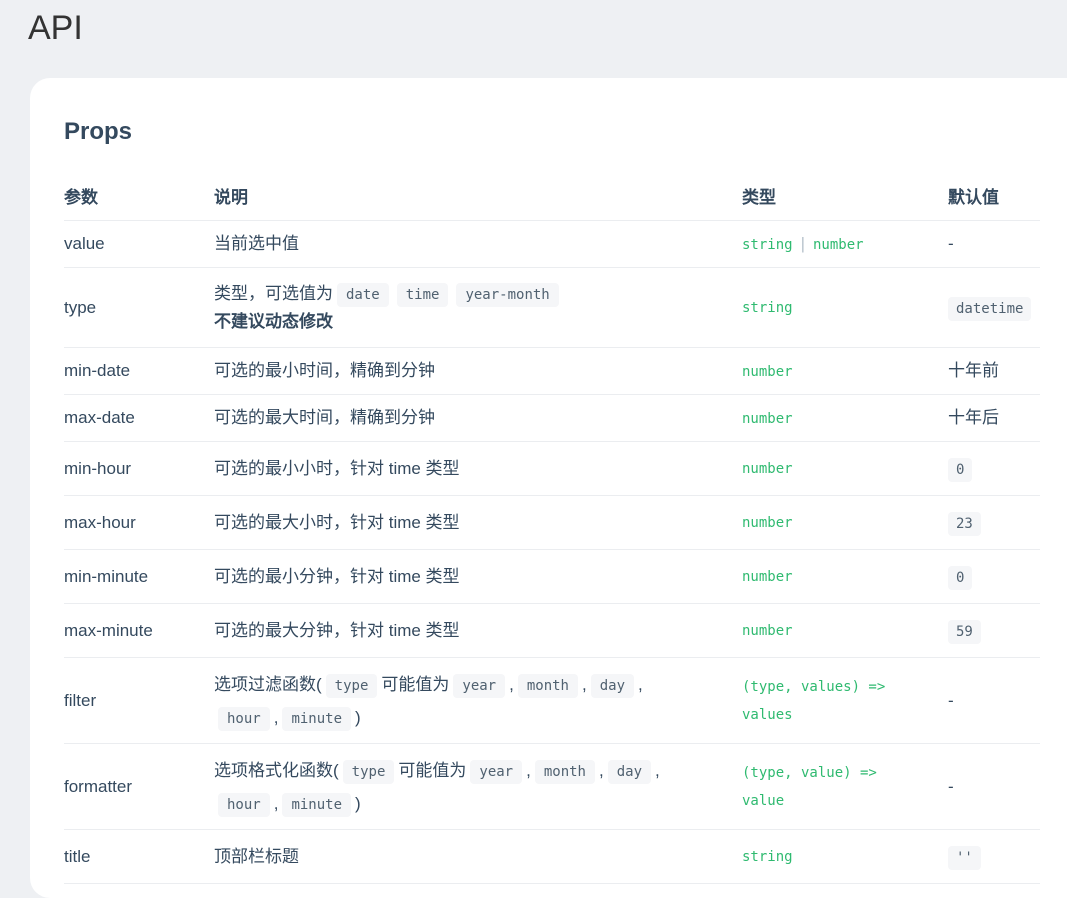 The width and height of the screenshot is (1067, 898). What do you see at coordinates (478, 195) in the screenshot?
I see `header-desc: 说明` at bounding box center [478, 195].